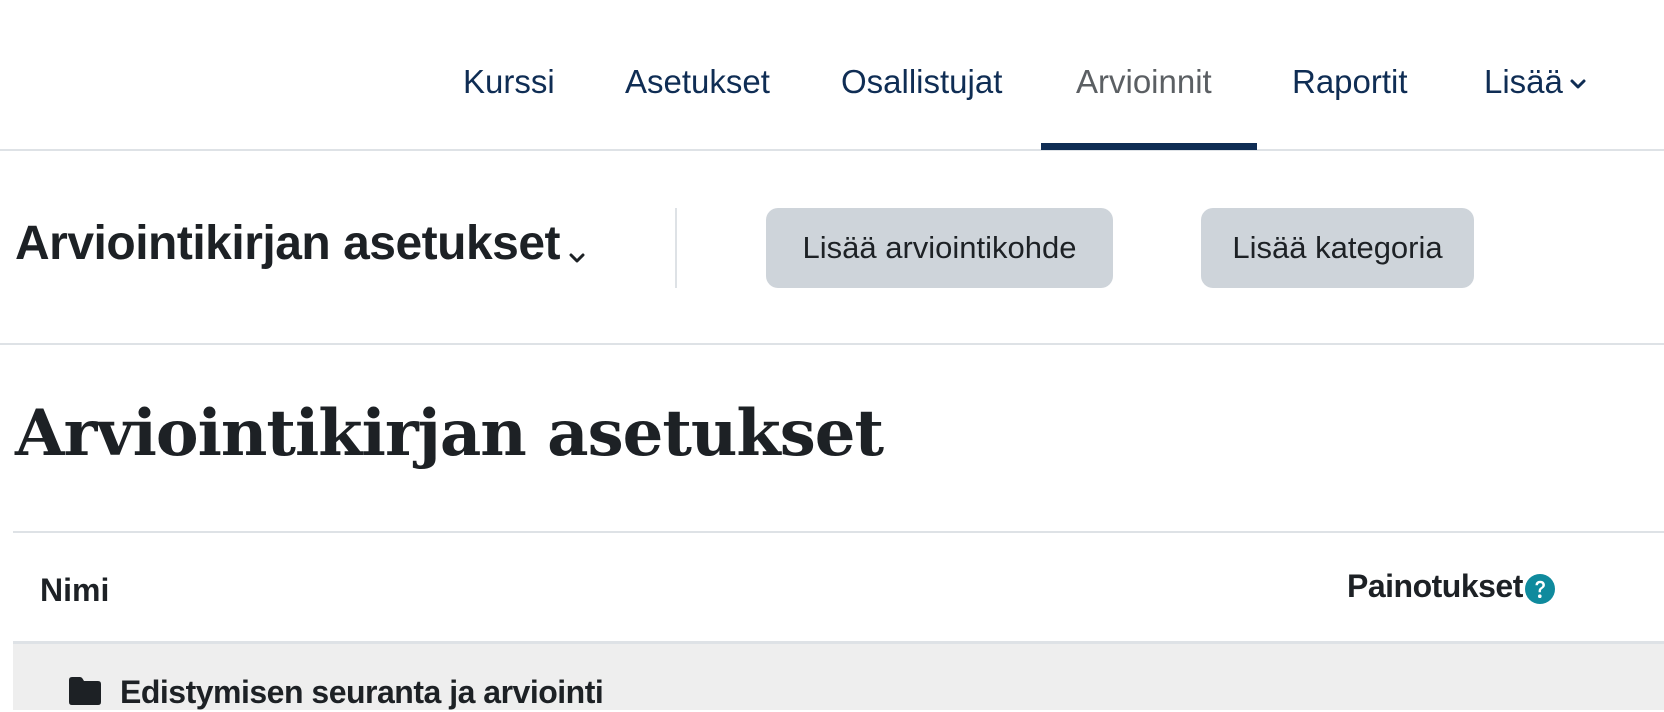 The width and height of the screenshot is (1664, 712). Describe the element at coordinates (1144, 82) in the screenshot. I see `nav-tab-arvioinnit: Arvioinnit` at that location.